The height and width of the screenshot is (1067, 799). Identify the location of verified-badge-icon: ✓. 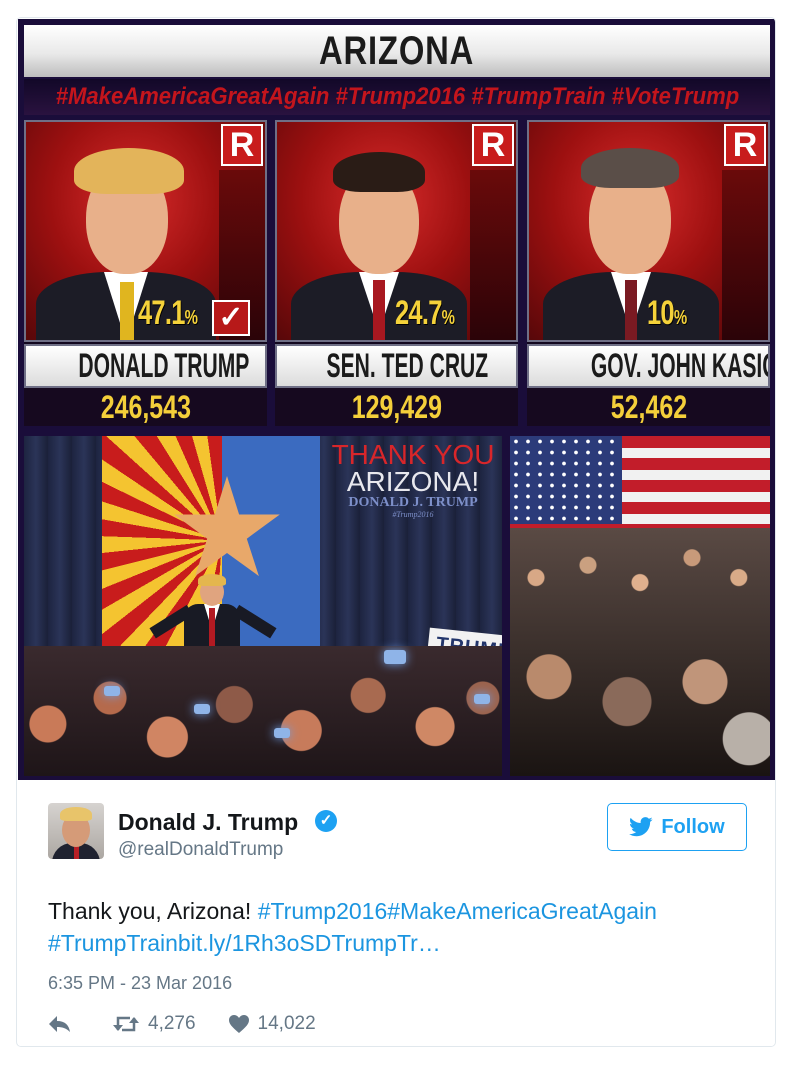
(326, 821).